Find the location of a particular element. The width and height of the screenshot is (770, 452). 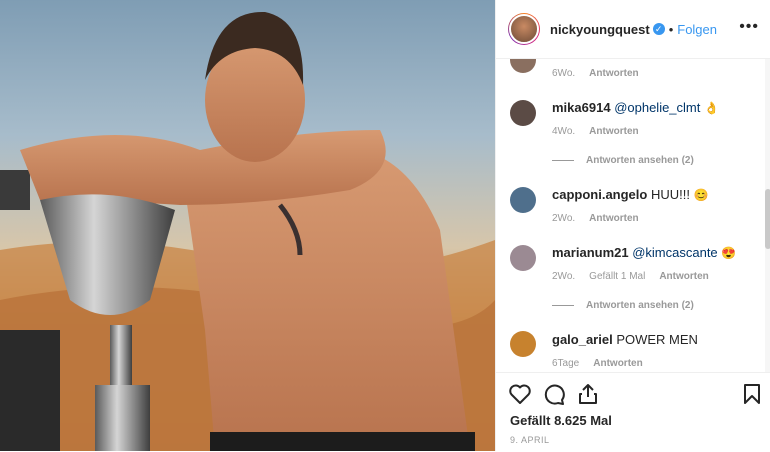

comment-body: marianum21 @kimcascante 😍 is located at coordinates (644, 252).